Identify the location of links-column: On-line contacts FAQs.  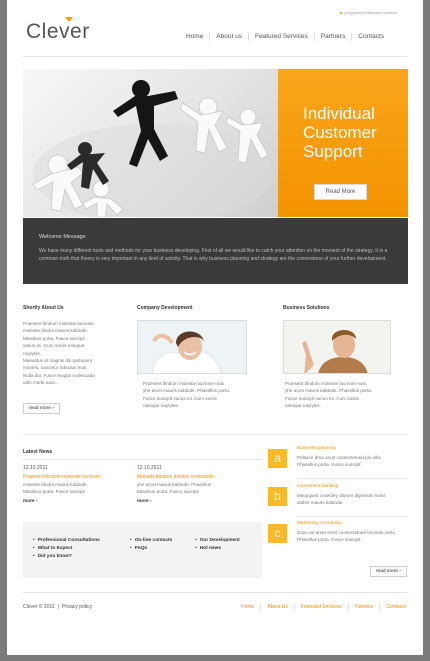
(151, 544).